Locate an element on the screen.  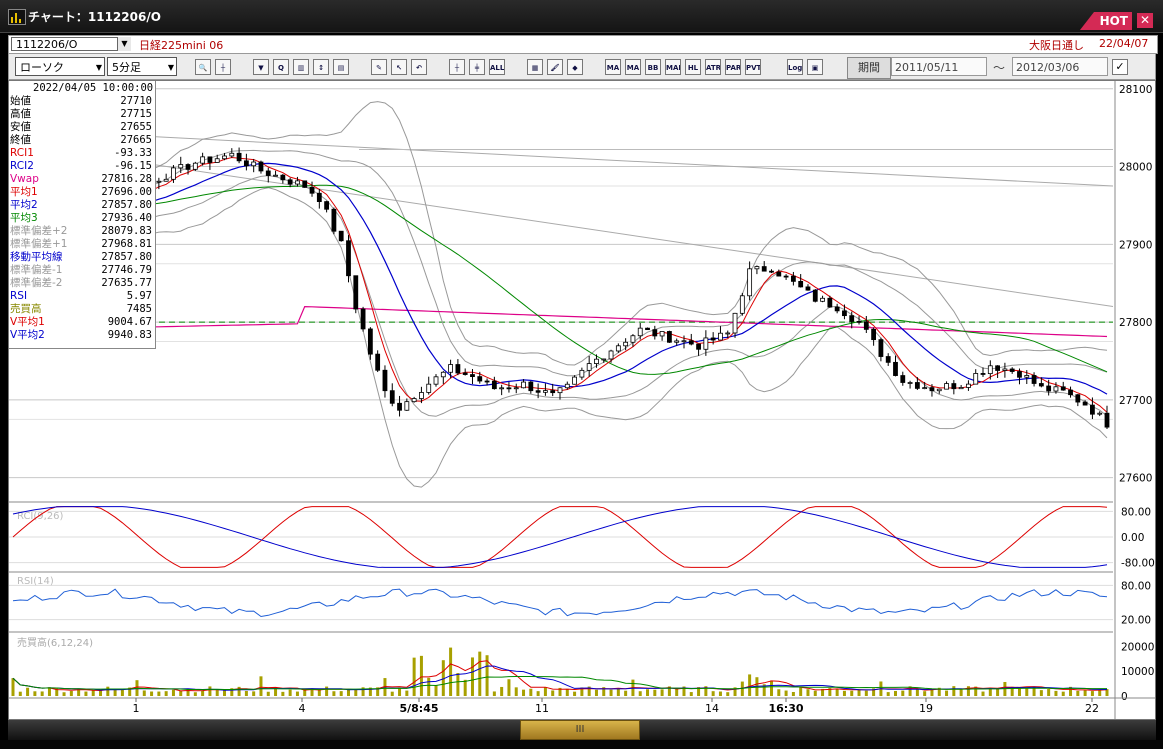
candle1-button: ┼ is located at coordinates (457, 67).